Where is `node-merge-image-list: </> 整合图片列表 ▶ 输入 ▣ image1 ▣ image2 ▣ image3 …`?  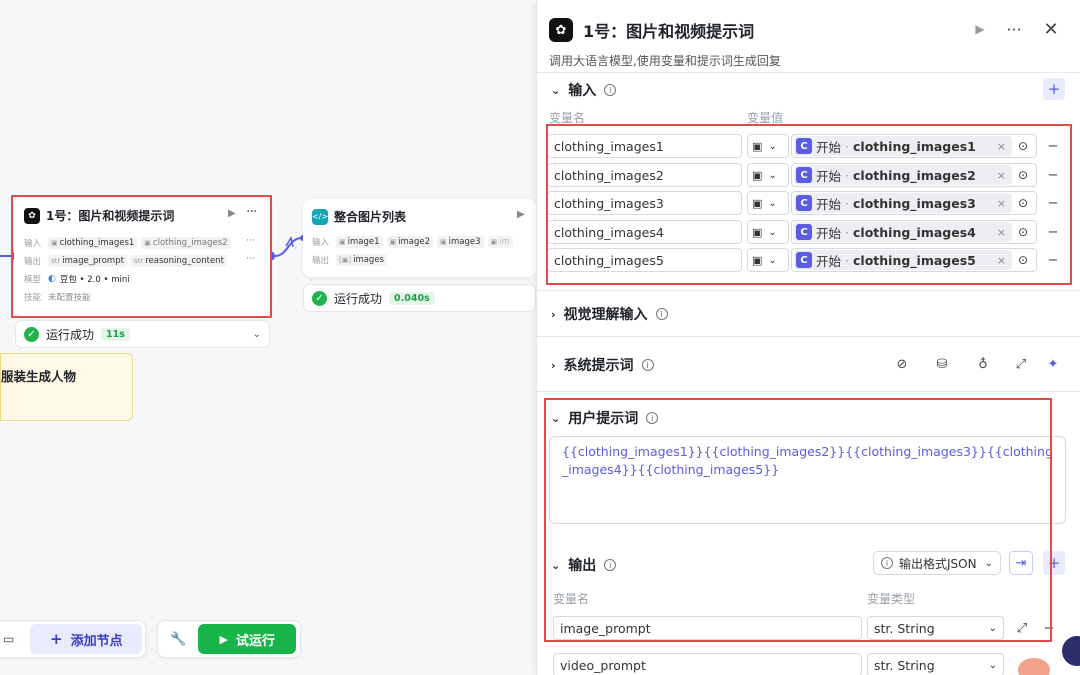
node-merge-image-list: </> 整合图片列表 ▶ 输入 ▣ image1 ▣ image2 ▣ image3 … is located at coordinates (419, 238).